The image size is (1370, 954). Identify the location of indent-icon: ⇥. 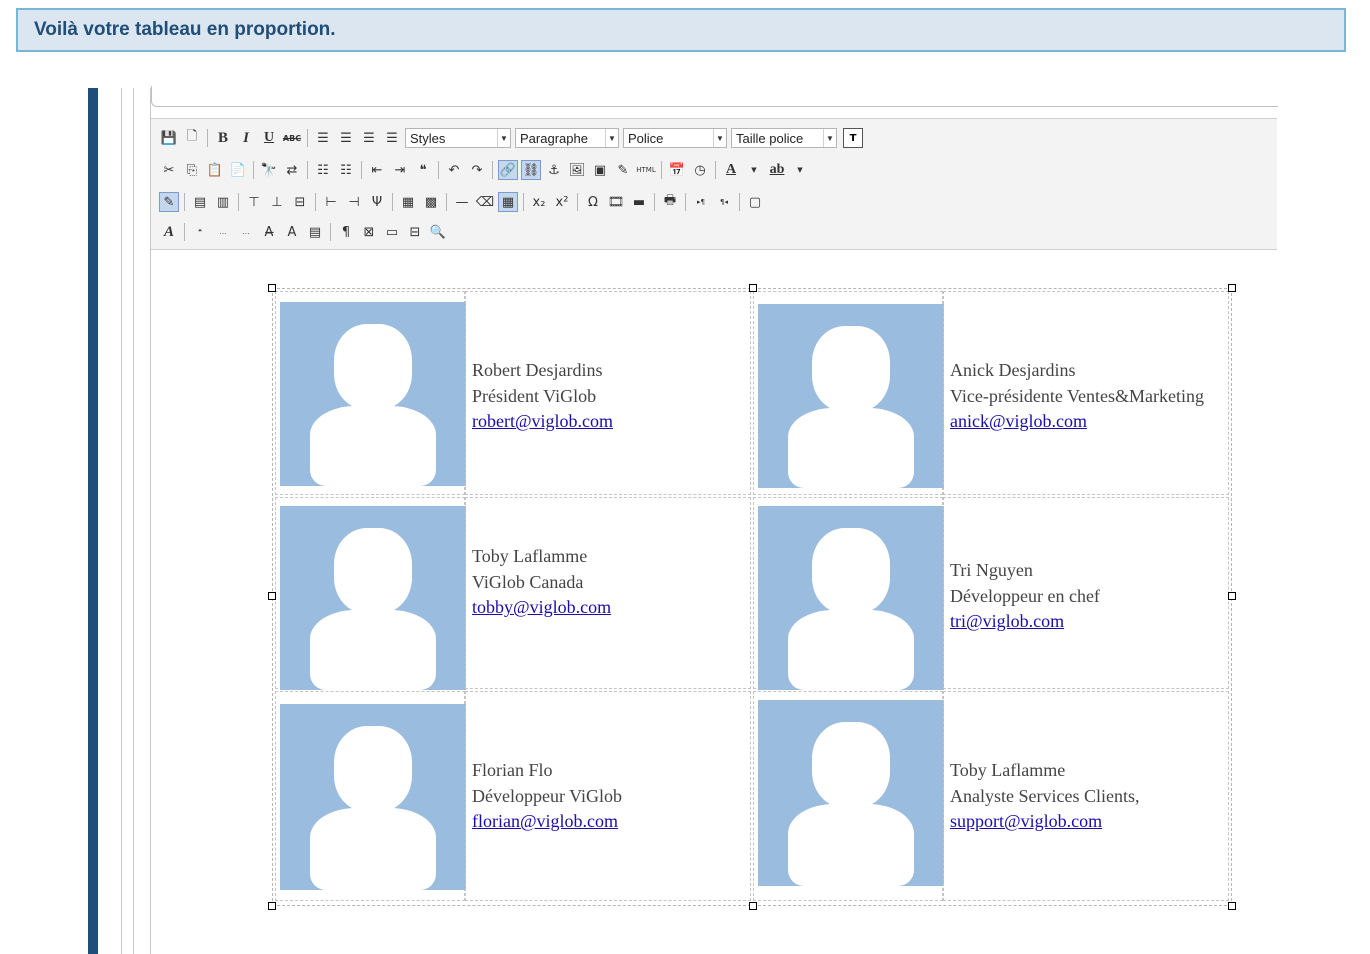
(400, 170).